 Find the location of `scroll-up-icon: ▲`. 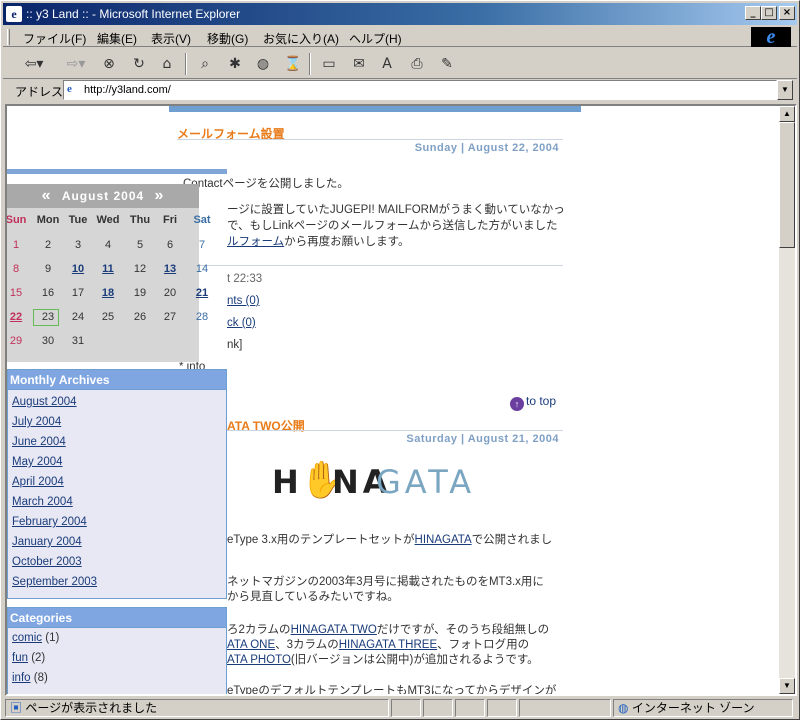

scroll-up-icon: ▲ is located at coordinates (787, 114).